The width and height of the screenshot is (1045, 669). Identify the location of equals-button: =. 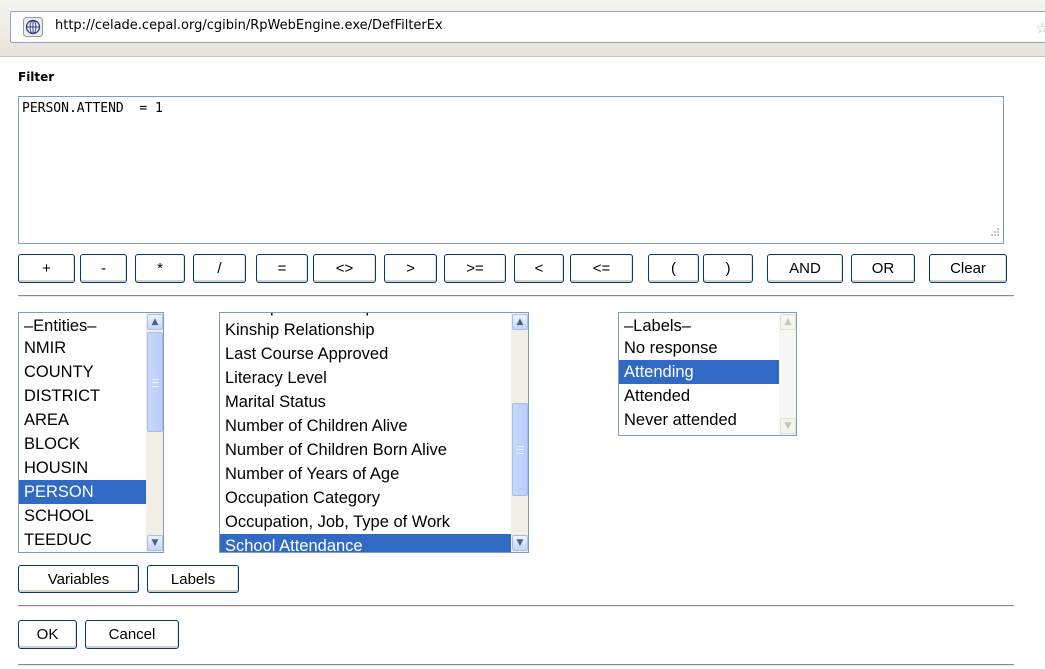
(282, 268).